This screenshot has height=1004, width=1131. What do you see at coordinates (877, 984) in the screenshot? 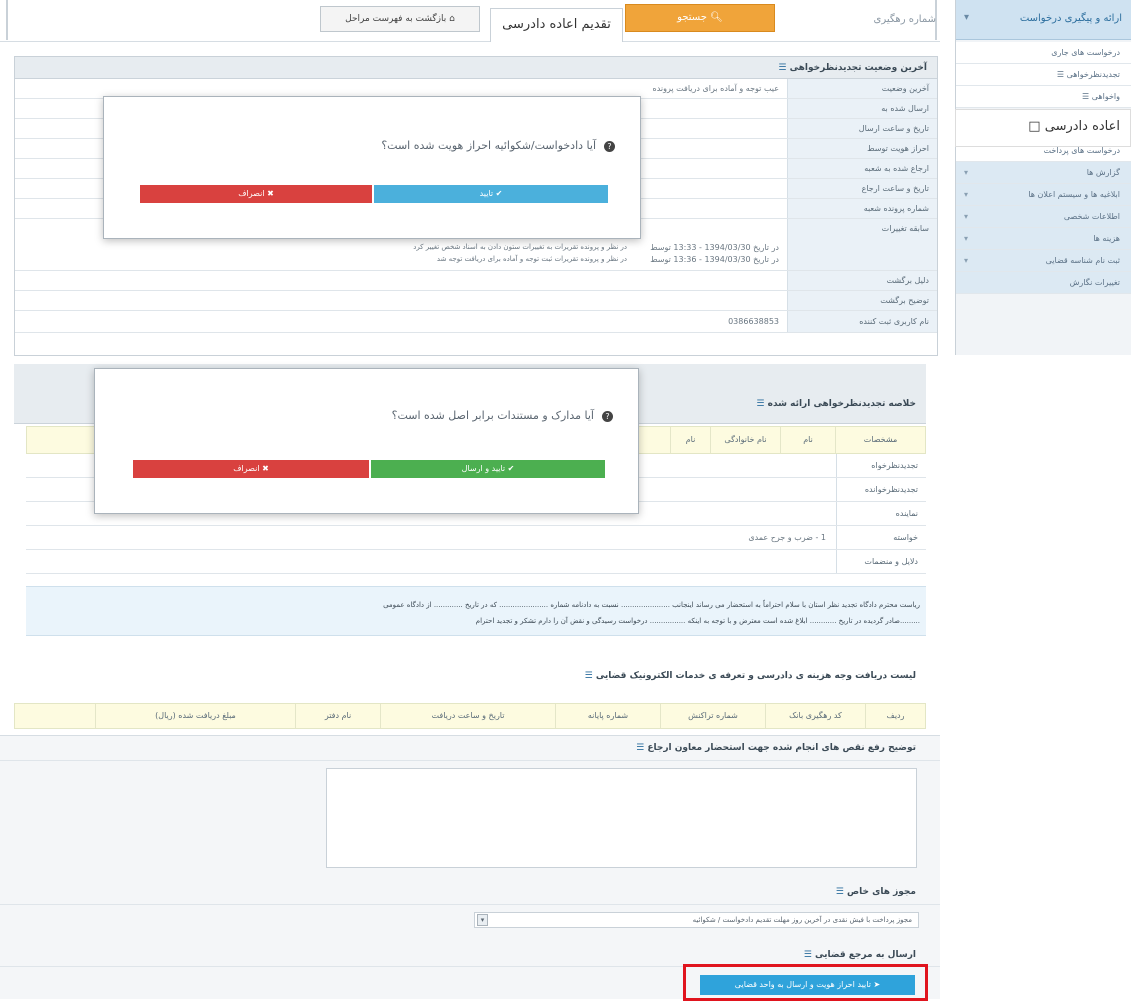
I see `send-icon: ➤` at bounding box center [877, 984].